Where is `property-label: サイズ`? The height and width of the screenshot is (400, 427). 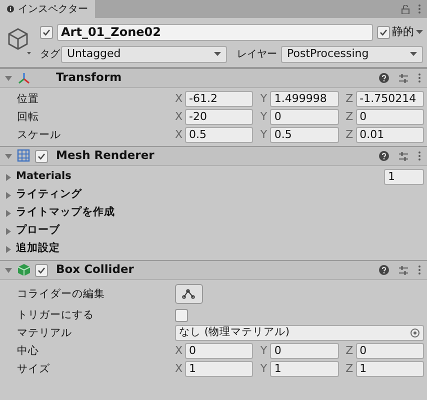
property-label: サイズ is located at coordinates (33, 368).